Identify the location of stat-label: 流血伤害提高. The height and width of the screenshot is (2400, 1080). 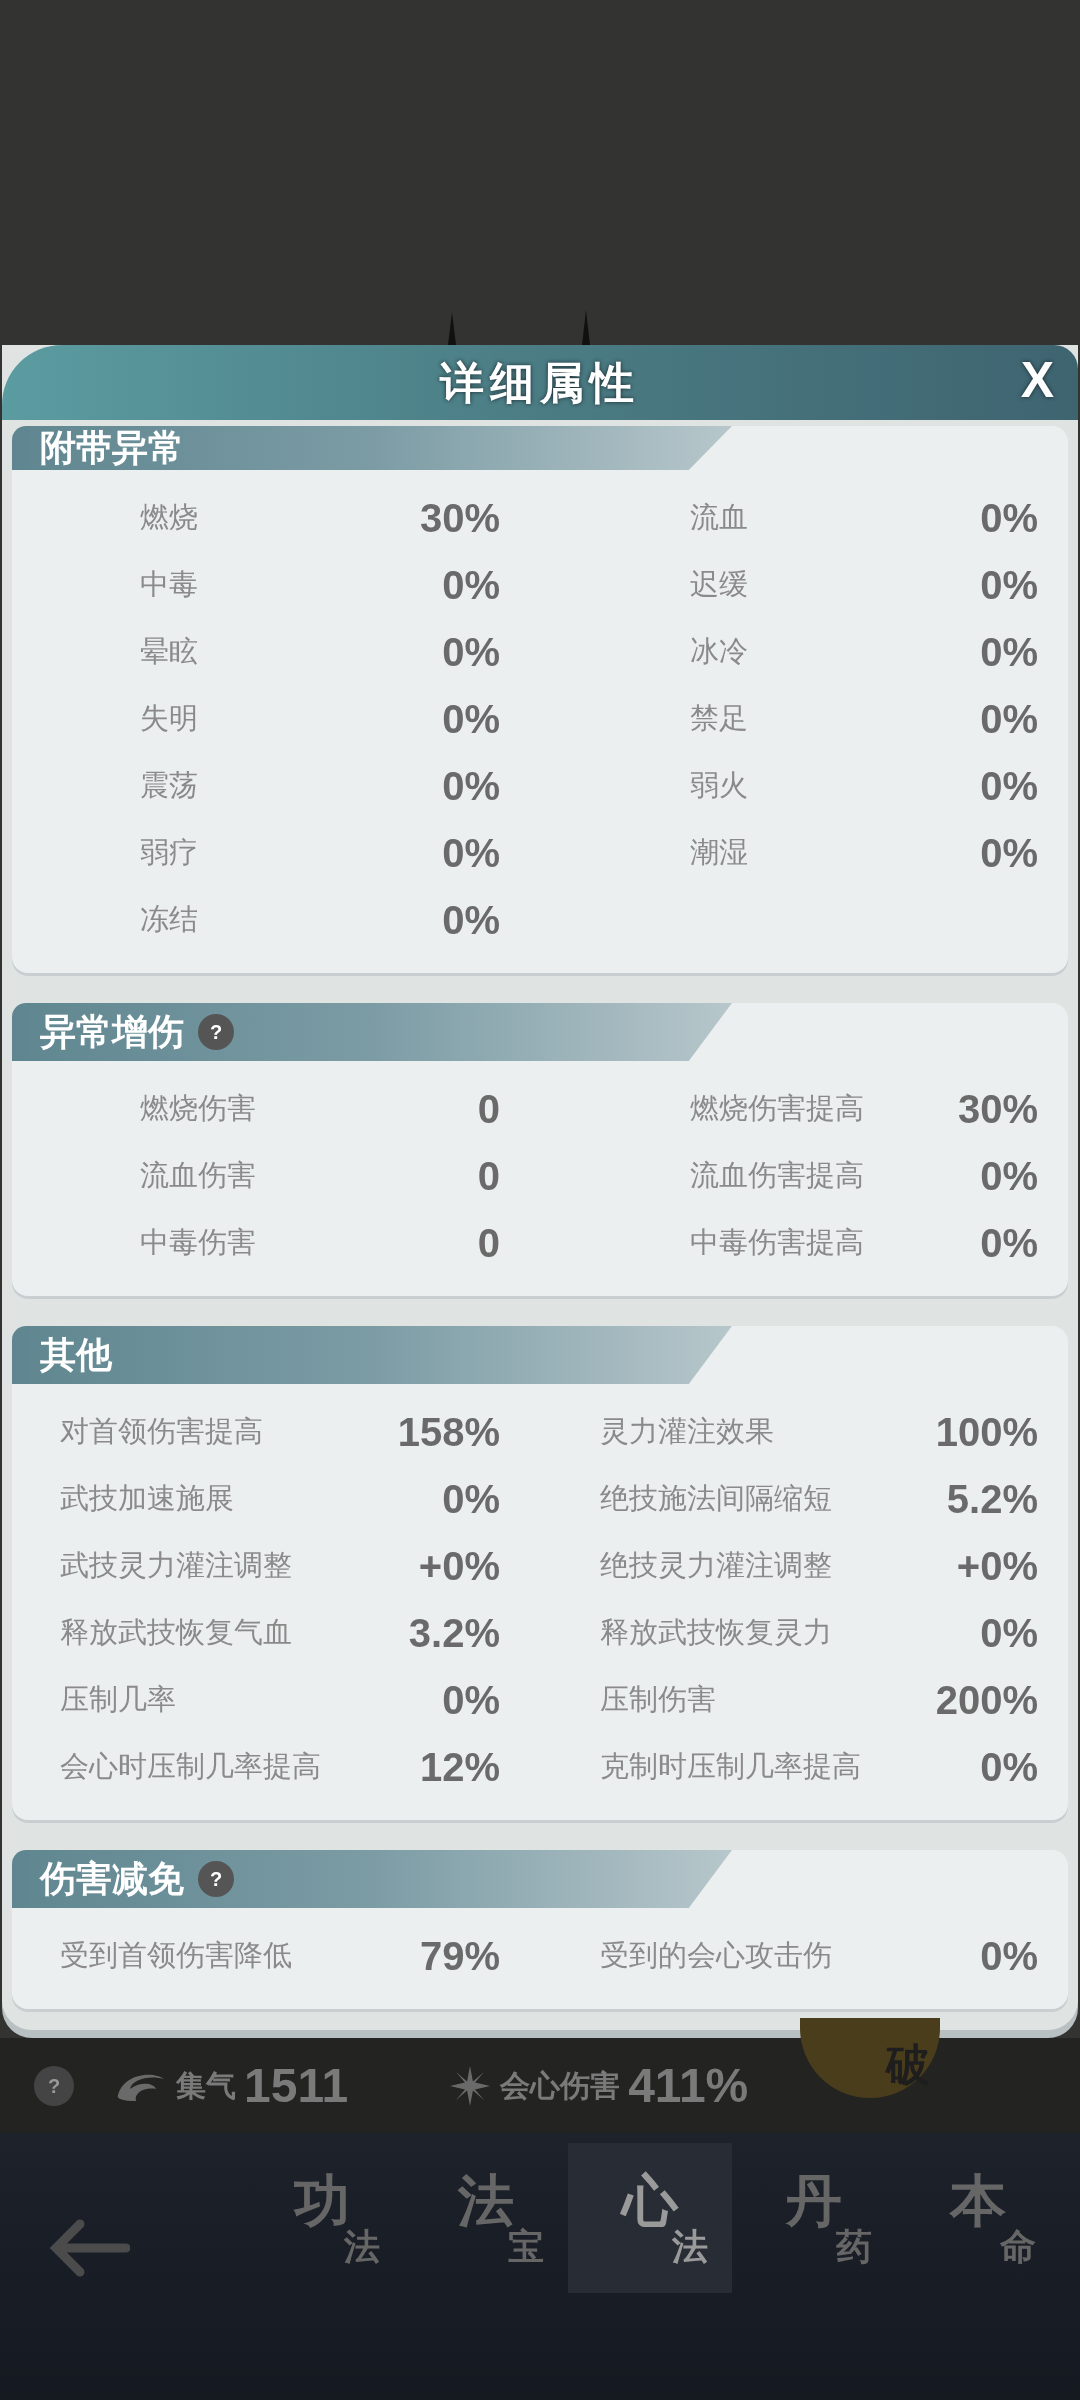
(777, 1175).